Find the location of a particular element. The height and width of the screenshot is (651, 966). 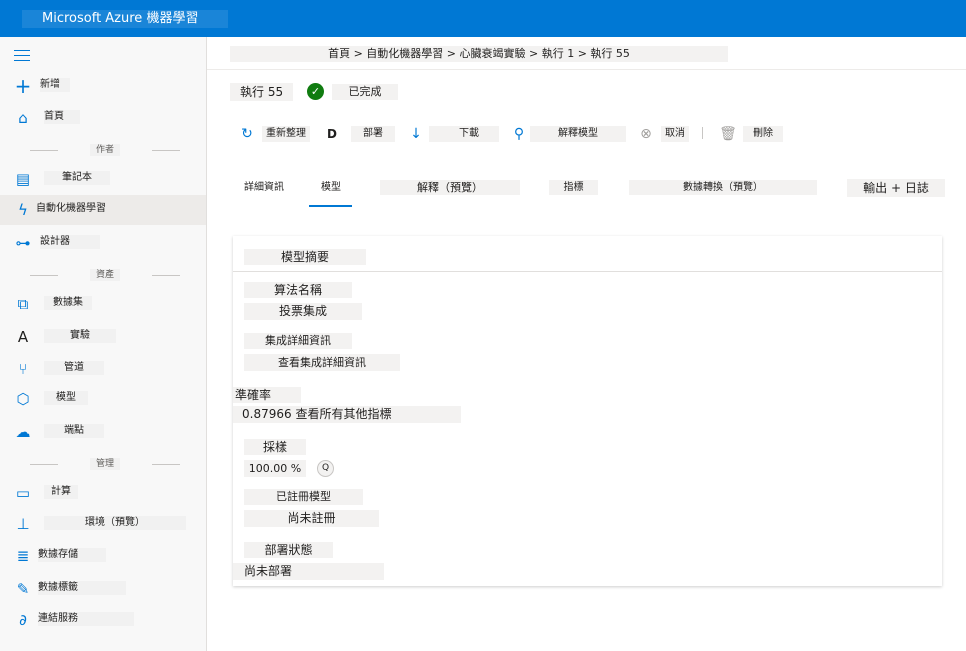

card-header: 模型摘要 is located at coordinates (587, 254).